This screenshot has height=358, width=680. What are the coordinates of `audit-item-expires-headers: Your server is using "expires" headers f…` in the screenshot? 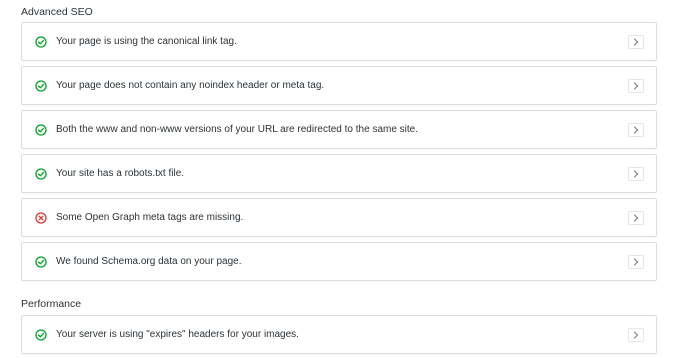 It's located at (339, 334).